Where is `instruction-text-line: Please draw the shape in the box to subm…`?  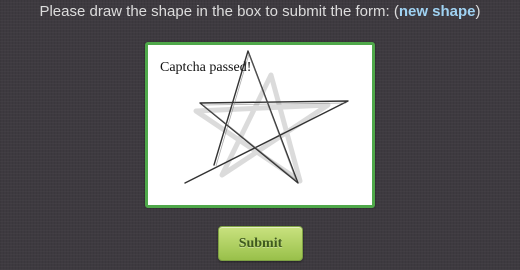
instruction-text-line: Please draw the shape in the box to subm… is located at coordinates (260, 12).